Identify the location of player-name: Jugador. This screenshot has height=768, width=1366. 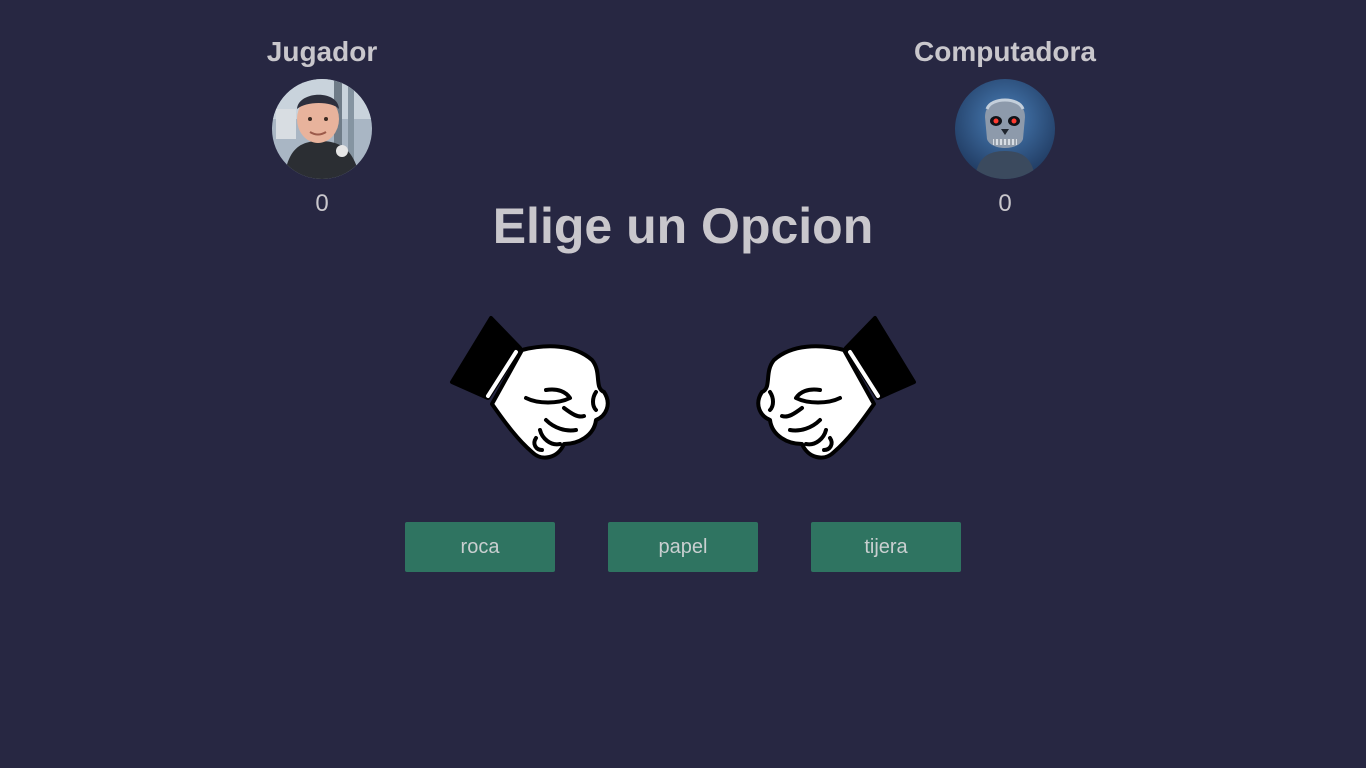
(322, 51).